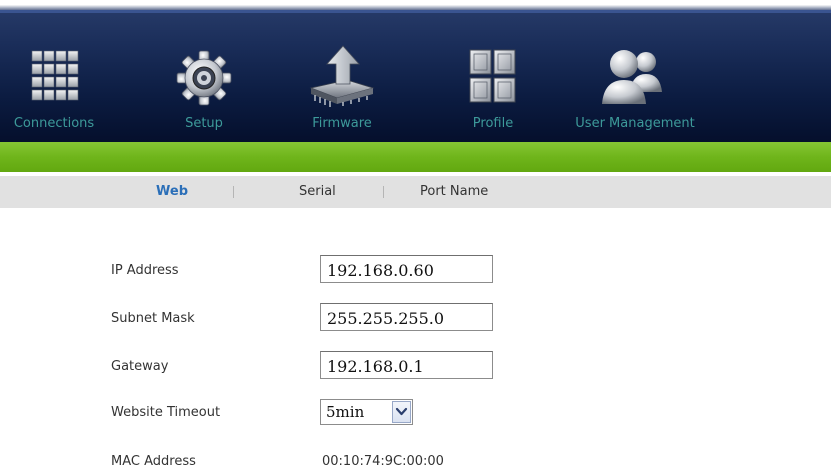  What do you see at coordinates (492, 76) in the screenshot?
I see `panels-icon` at bounding box center [492, 76].